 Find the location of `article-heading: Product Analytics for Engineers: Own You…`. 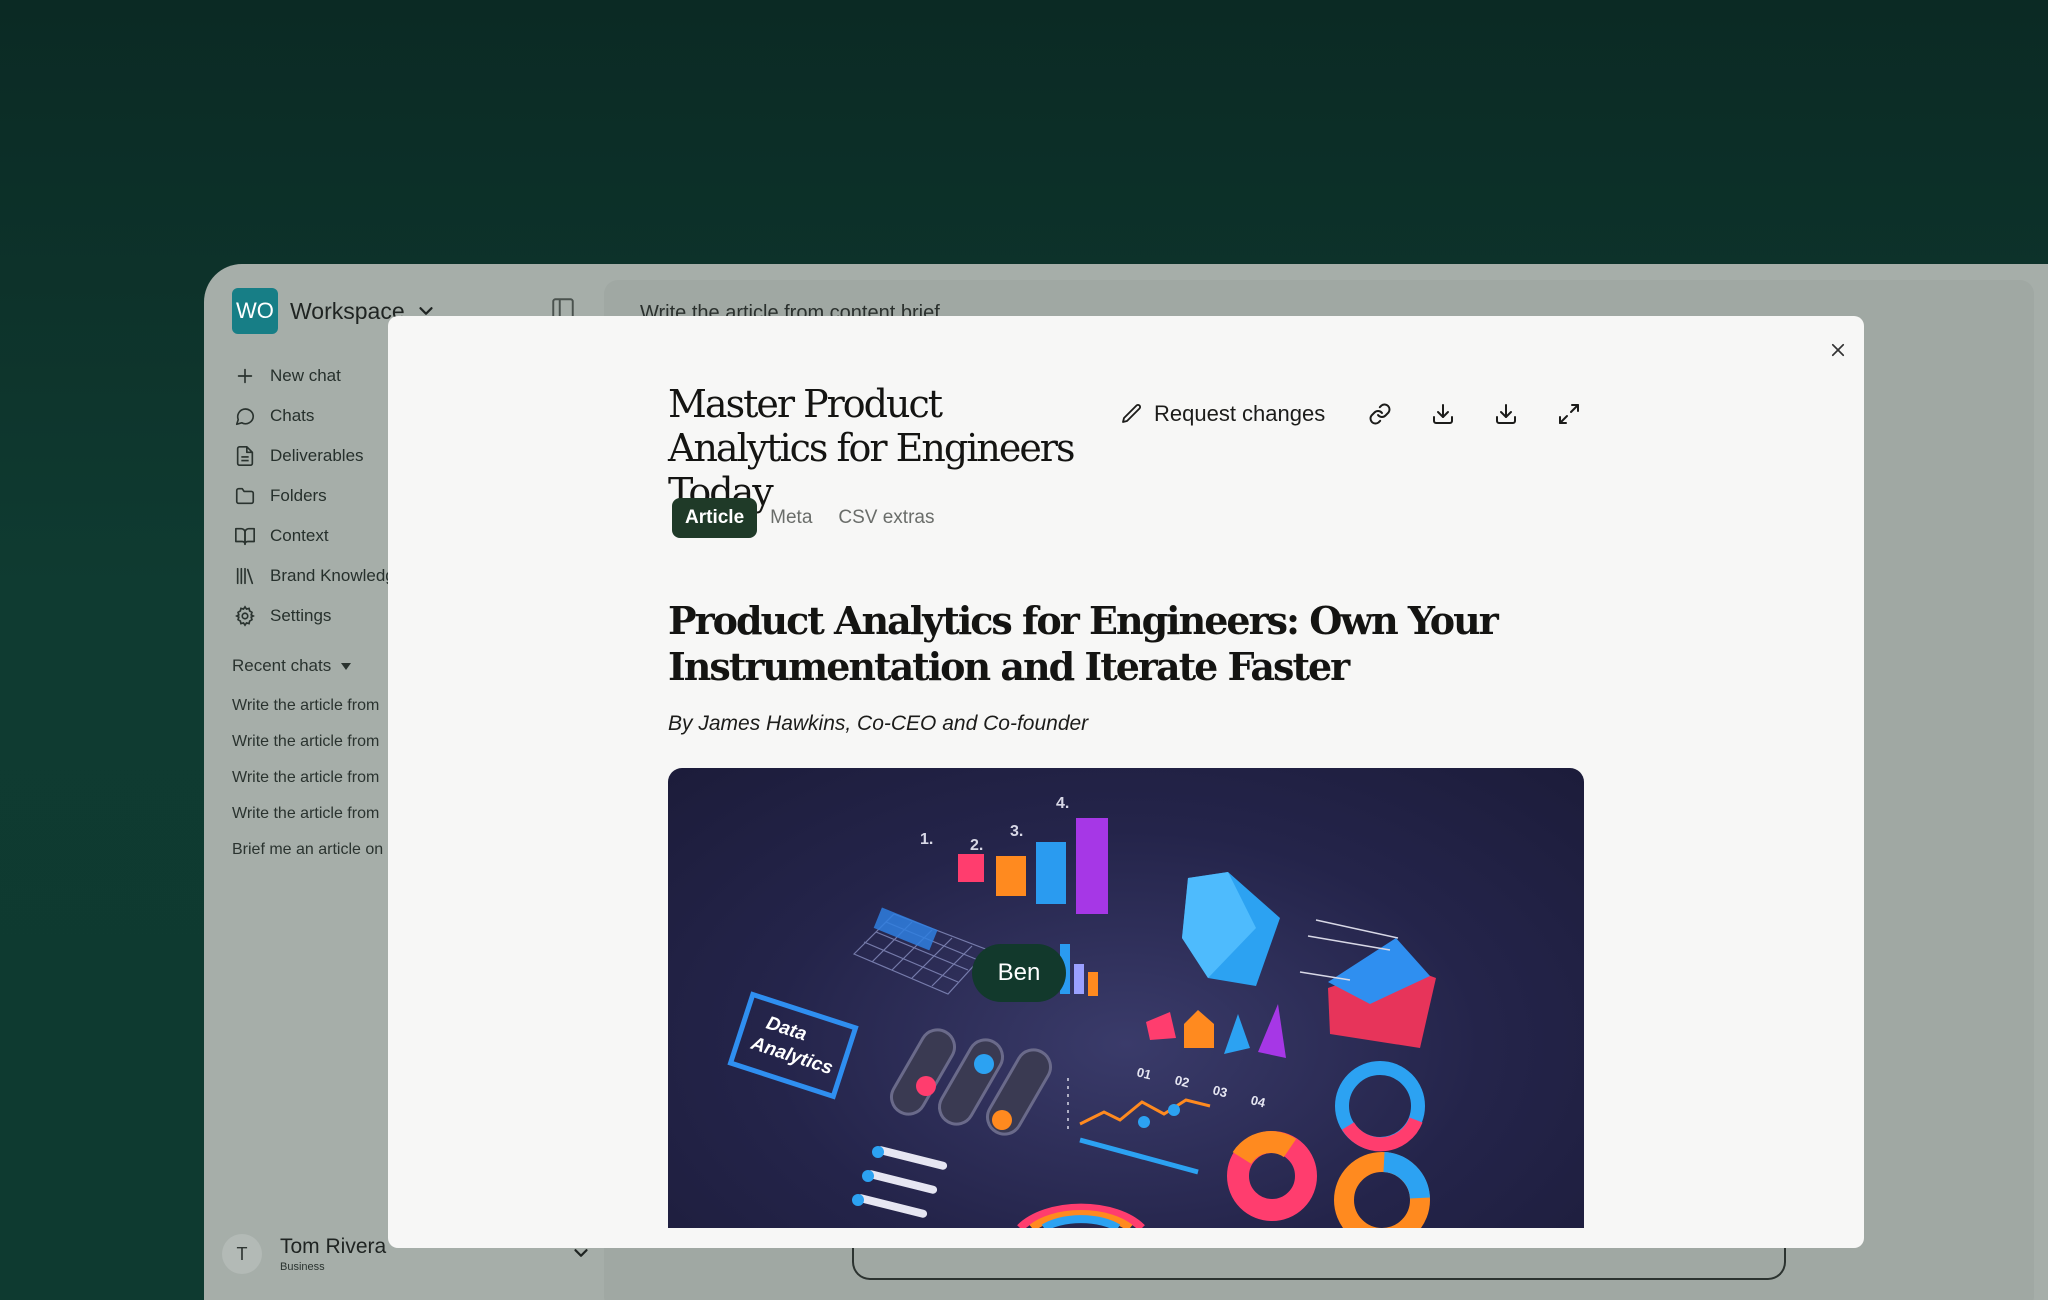

article-heading: Product Analytics for Engineers: Own You… is located at coordinates (1083, 643).